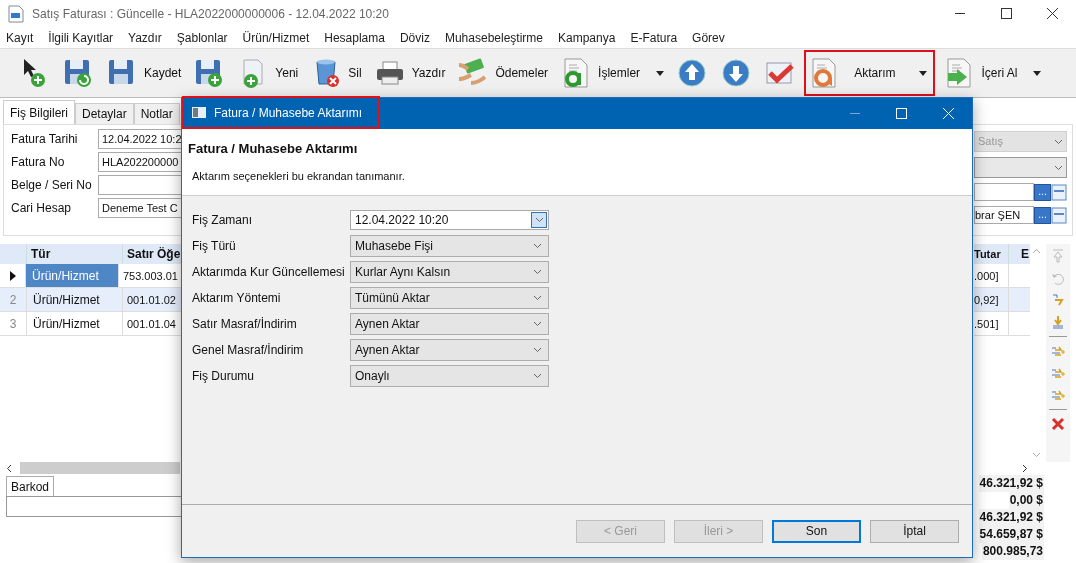 The image size is (1076, 563). What do you see at coordinates (449, 246) in the screenshot?
I see `dropdown: Muhasebe Fişi` at bounding box center [449, 246].